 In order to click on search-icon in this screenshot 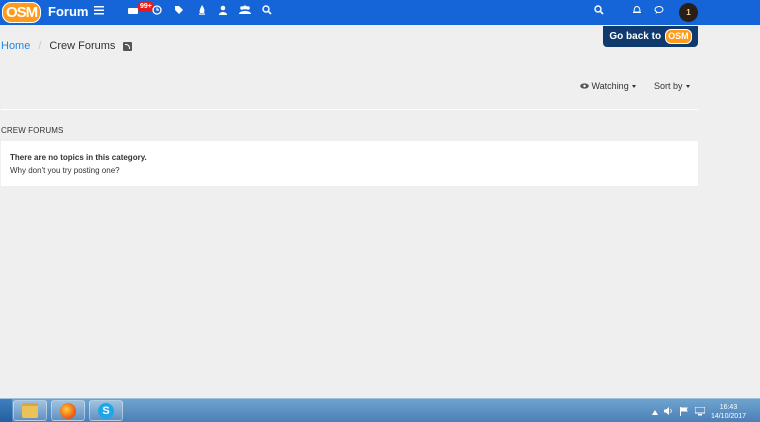, I will do `click(267, 12)`.